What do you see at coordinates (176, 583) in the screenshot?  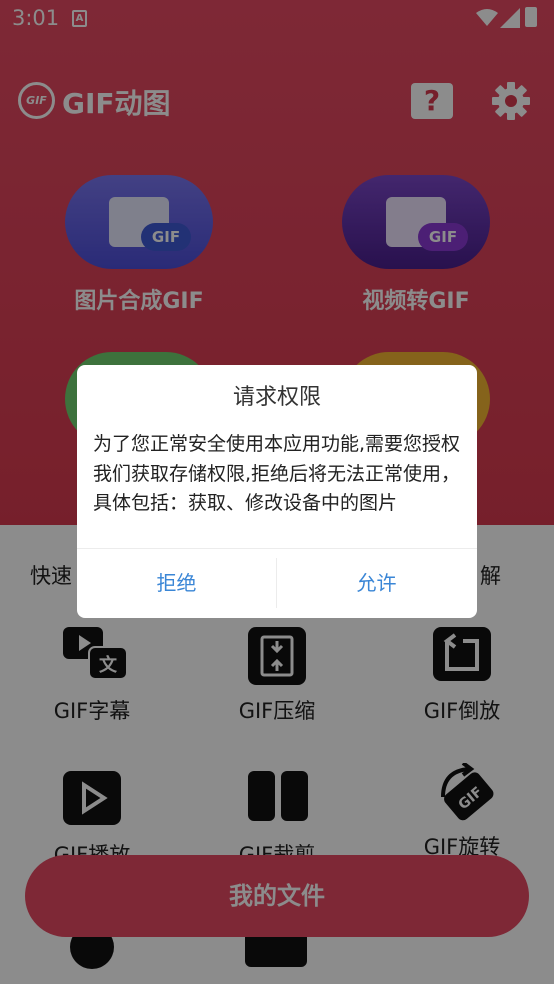 I see `deny-button: 拒绝` at bounding box center [176, 583].